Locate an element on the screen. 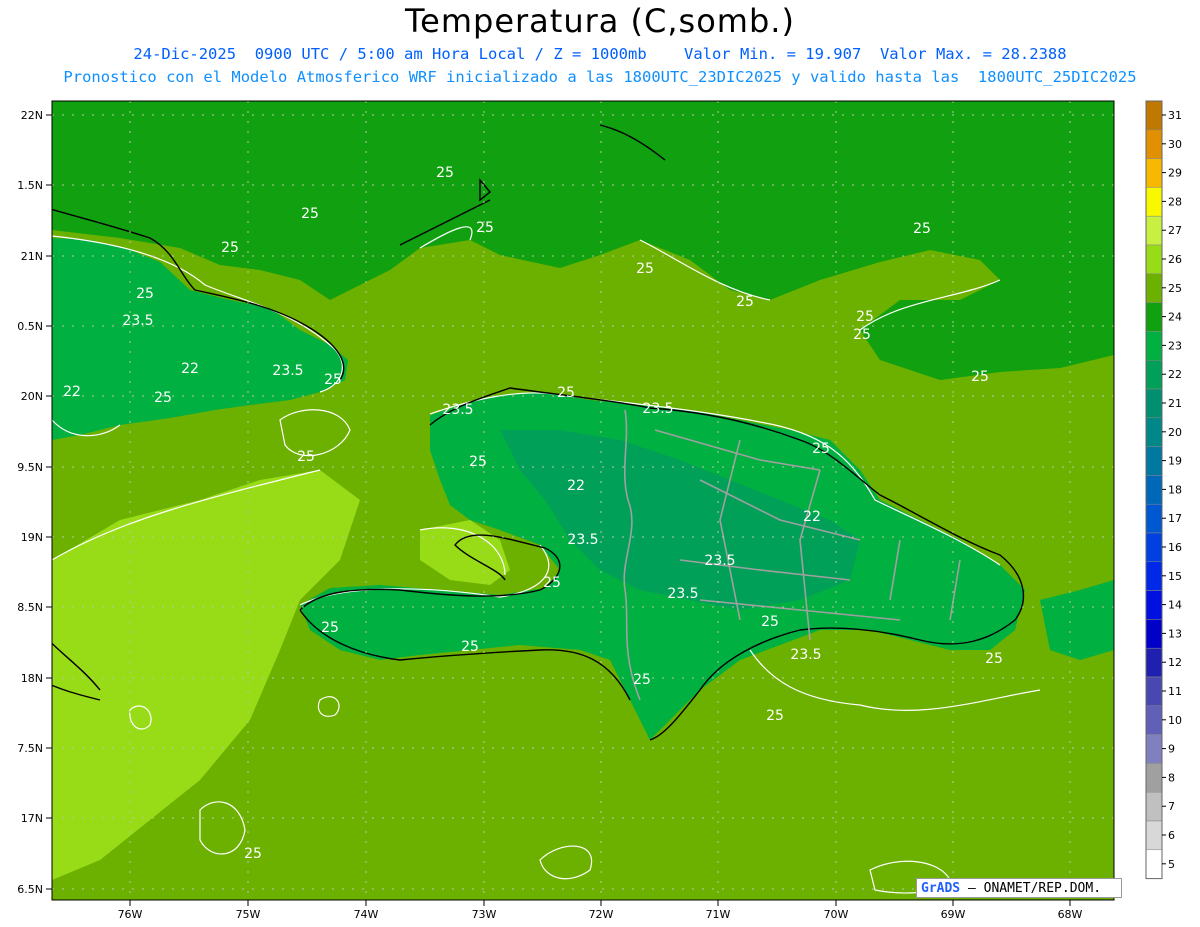 The image size is (1200, 927). colorbar-label: 5 is located at coordinates (1171, 864).